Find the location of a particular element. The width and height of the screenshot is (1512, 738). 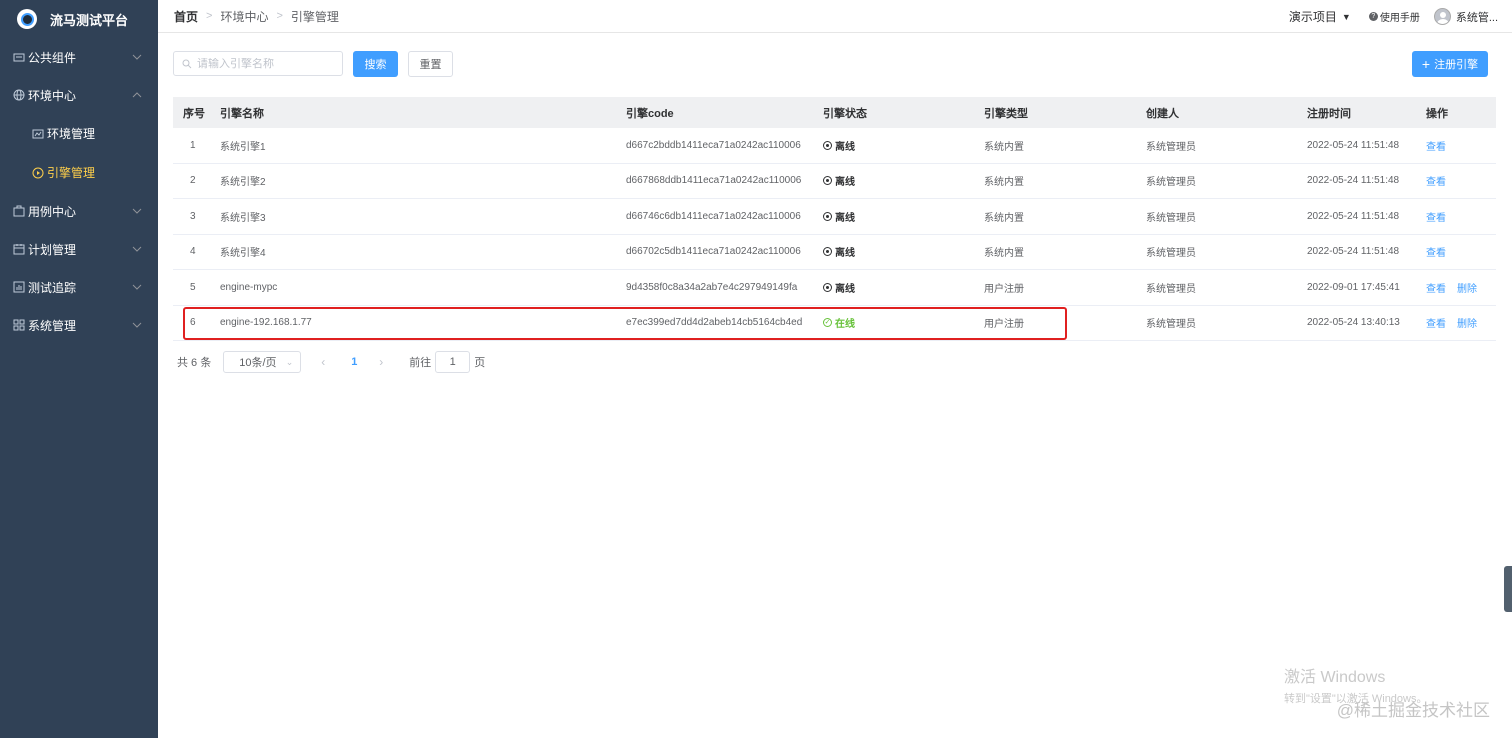

sidebar-item-environment-management: 环境管理 is located at coordinates (79, 133).